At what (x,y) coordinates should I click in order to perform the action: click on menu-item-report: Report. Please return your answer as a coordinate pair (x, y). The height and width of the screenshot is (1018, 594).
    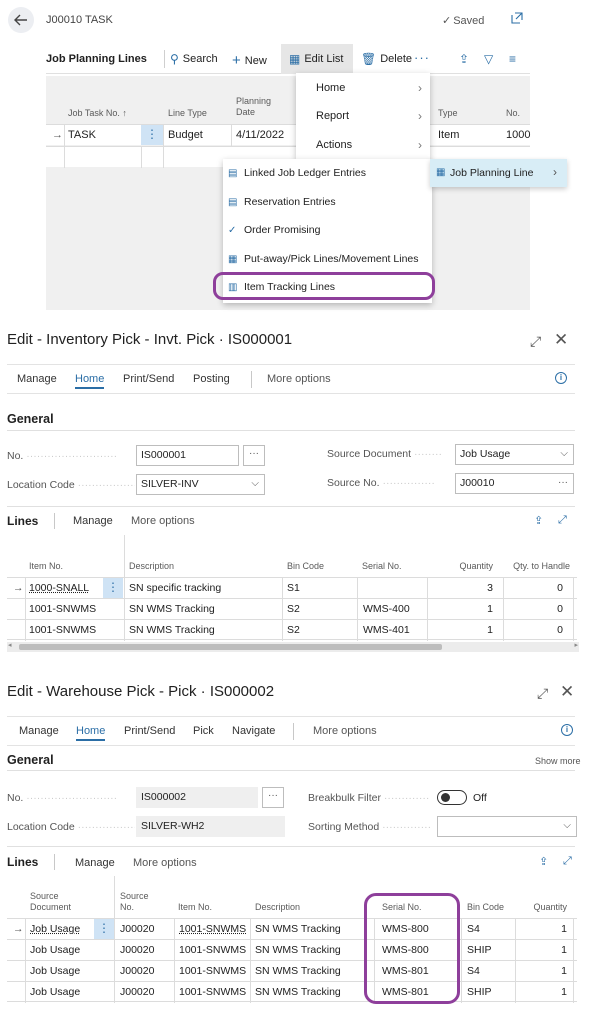
    Looking at the image, I should click on (332, 116).